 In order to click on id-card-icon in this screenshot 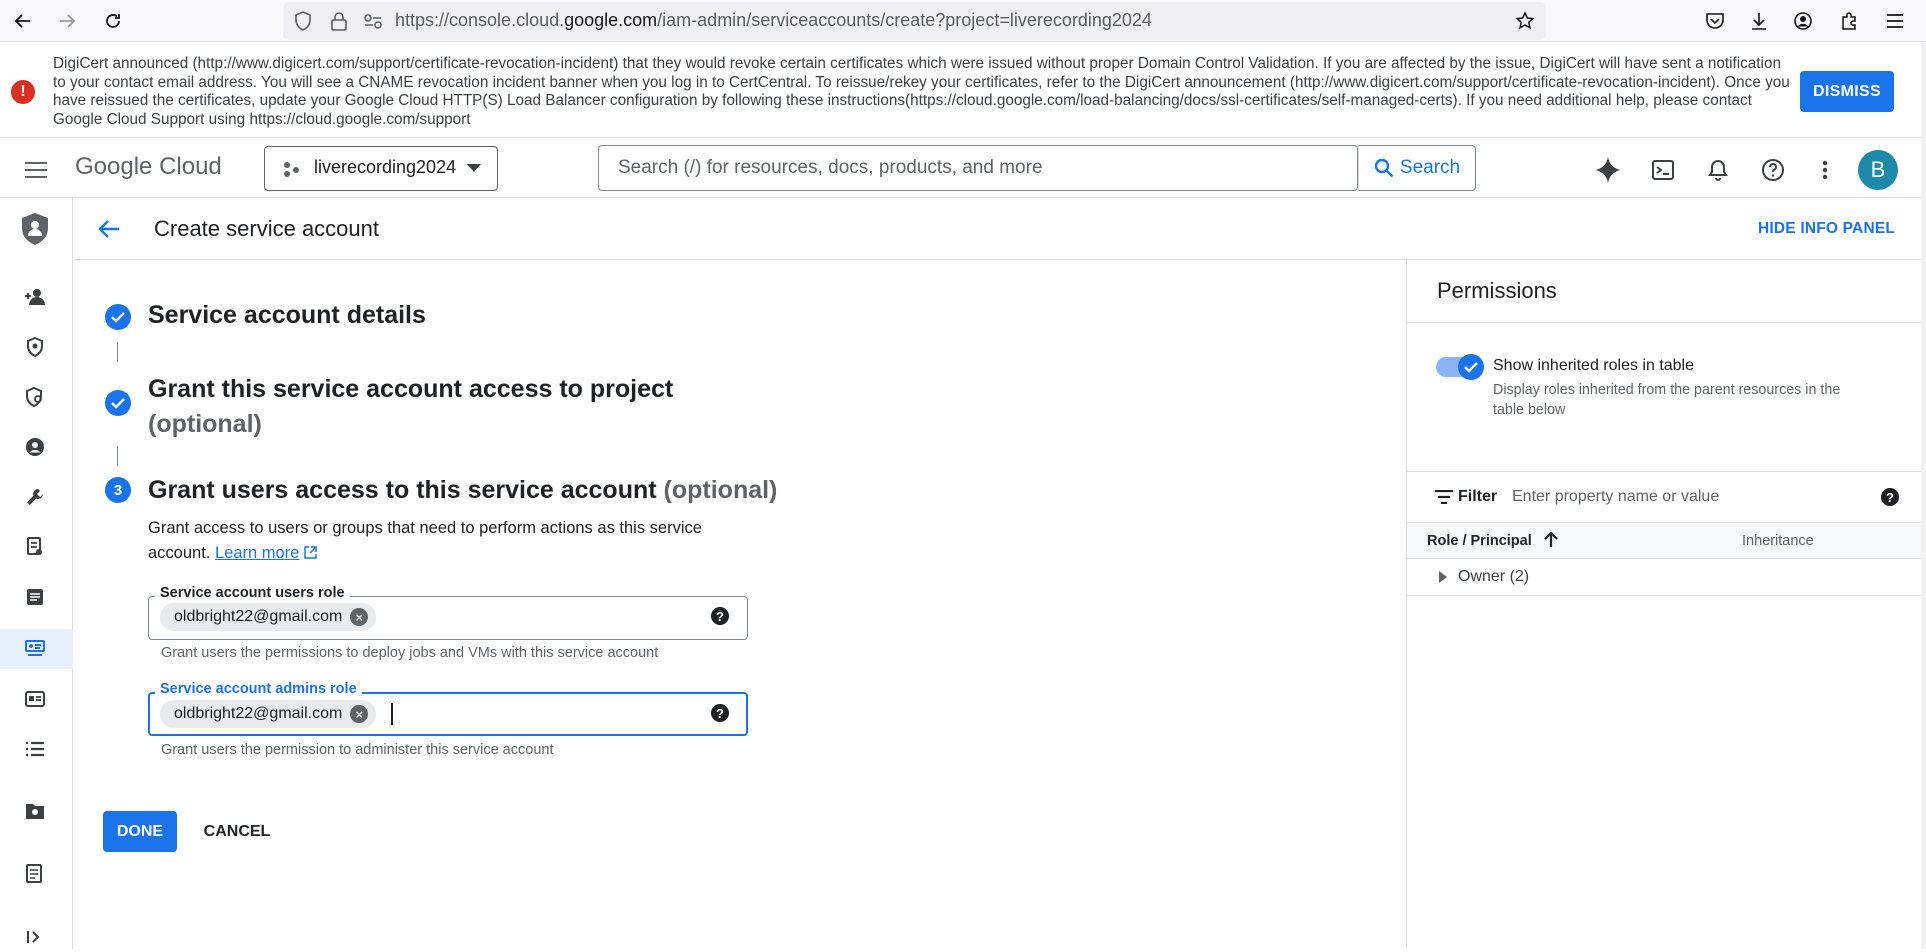, I will do `click(35, 699)`.